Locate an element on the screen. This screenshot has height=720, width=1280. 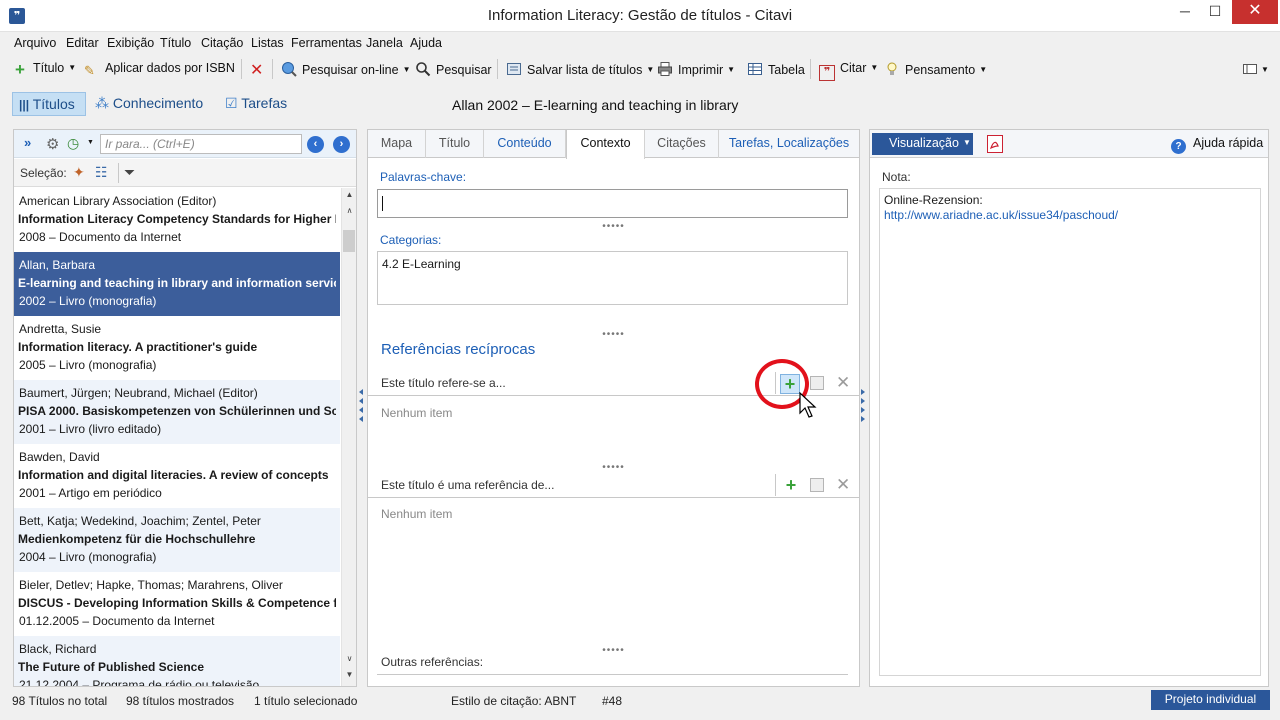
visualization-dropdown-button: Visualização ▼ is located at coordinates (922, 144).